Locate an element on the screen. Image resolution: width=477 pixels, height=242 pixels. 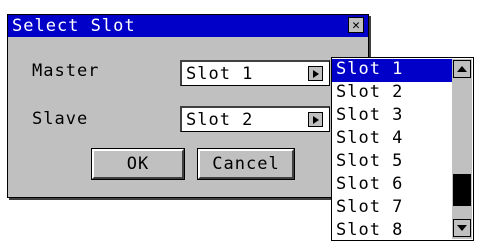
title-bar: Select Slot ✕ is located at coordinates (188, 26).